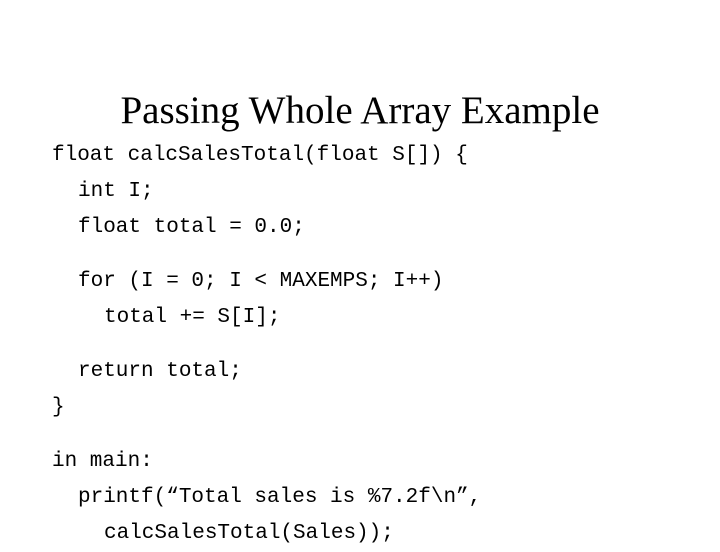 The width and height of the screenshot is (720, 552). Describe the element at coordinates (260, 155) in the screenshot. I see `code-line: float calcSalesTotal(float S[]) {` at that location.